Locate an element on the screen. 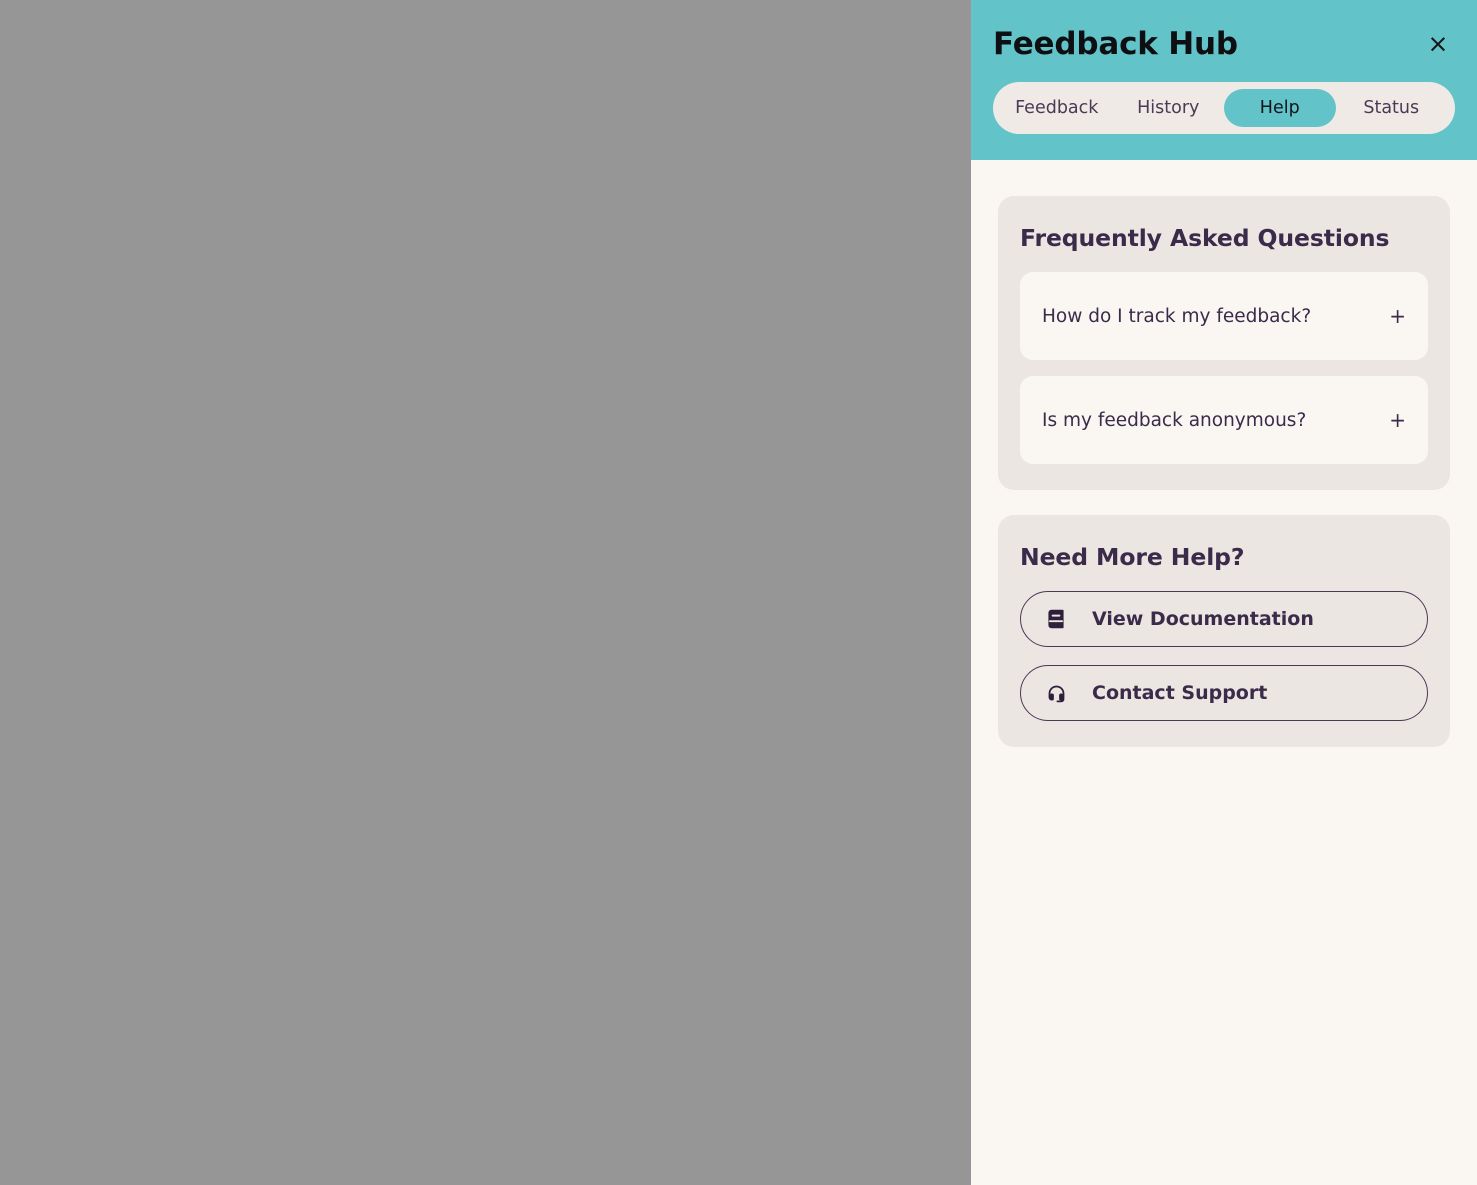 This screenshot has width=1477, height=1185. contact-support-button: Contact Support is located at coordinates (1224, 693).